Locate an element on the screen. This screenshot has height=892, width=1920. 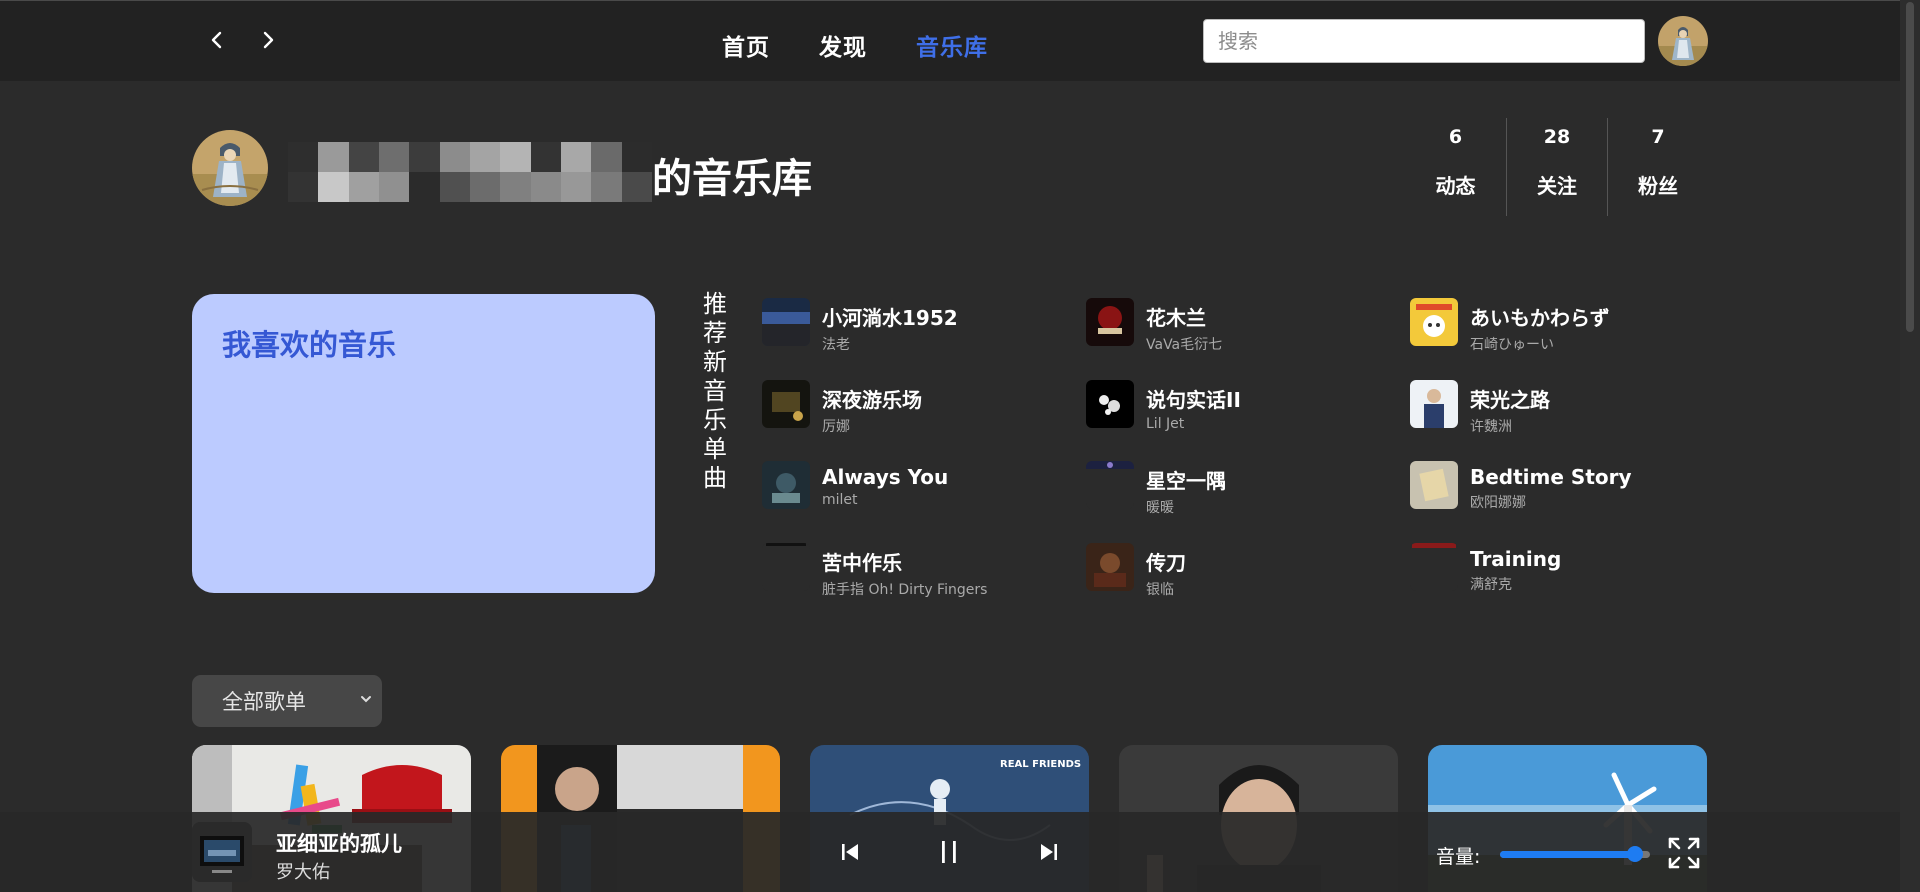
username-redacted is located at coordinates (470, 172).